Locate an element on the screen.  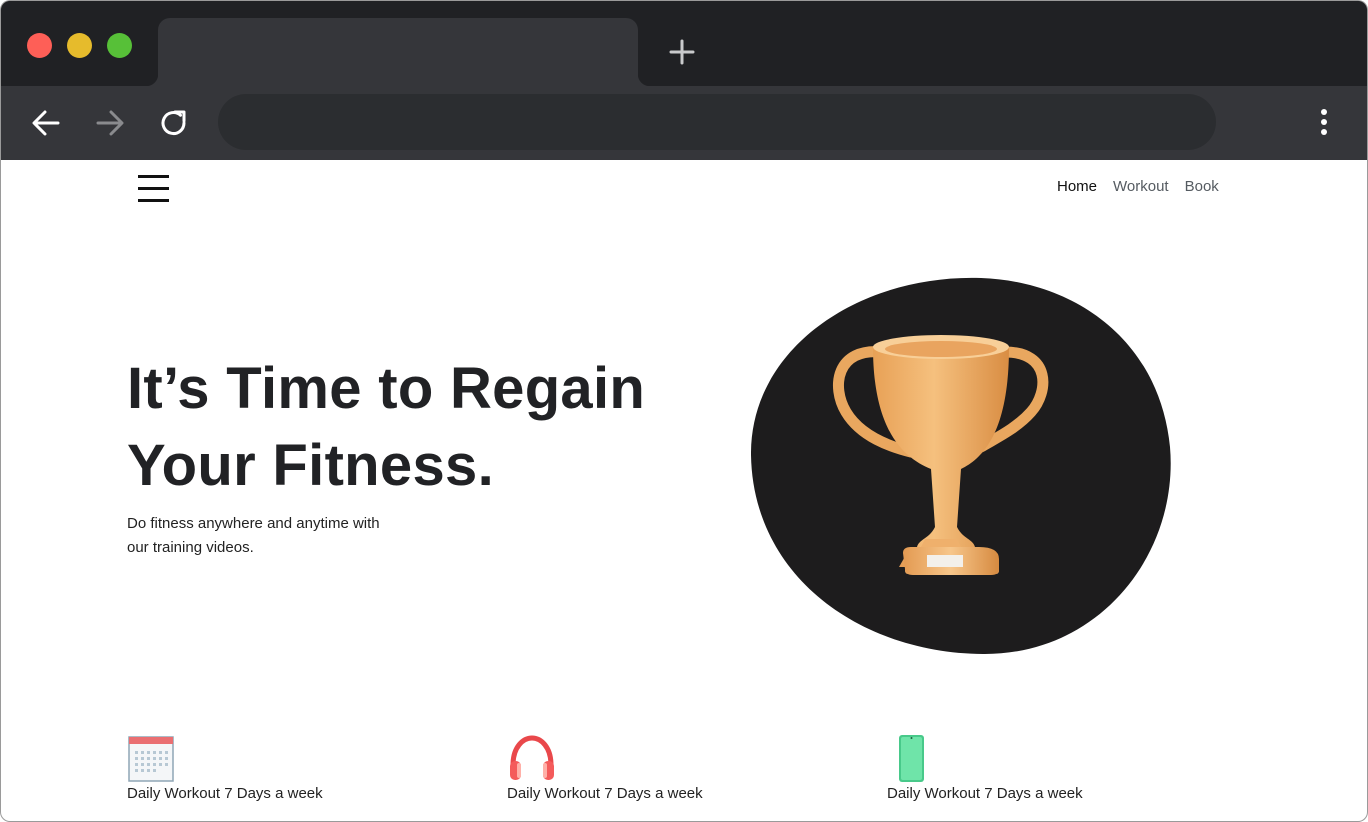
nav-home-link: Home is located at coordinates (1077, 186).